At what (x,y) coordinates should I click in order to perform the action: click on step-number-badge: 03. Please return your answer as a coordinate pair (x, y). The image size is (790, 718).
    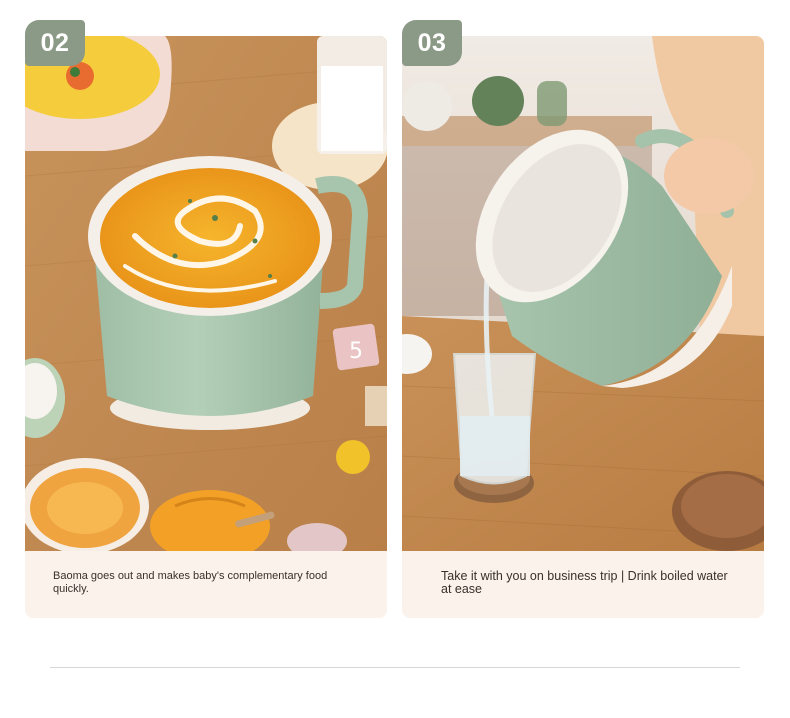
    Looking at the image, I should click on (432, 43).